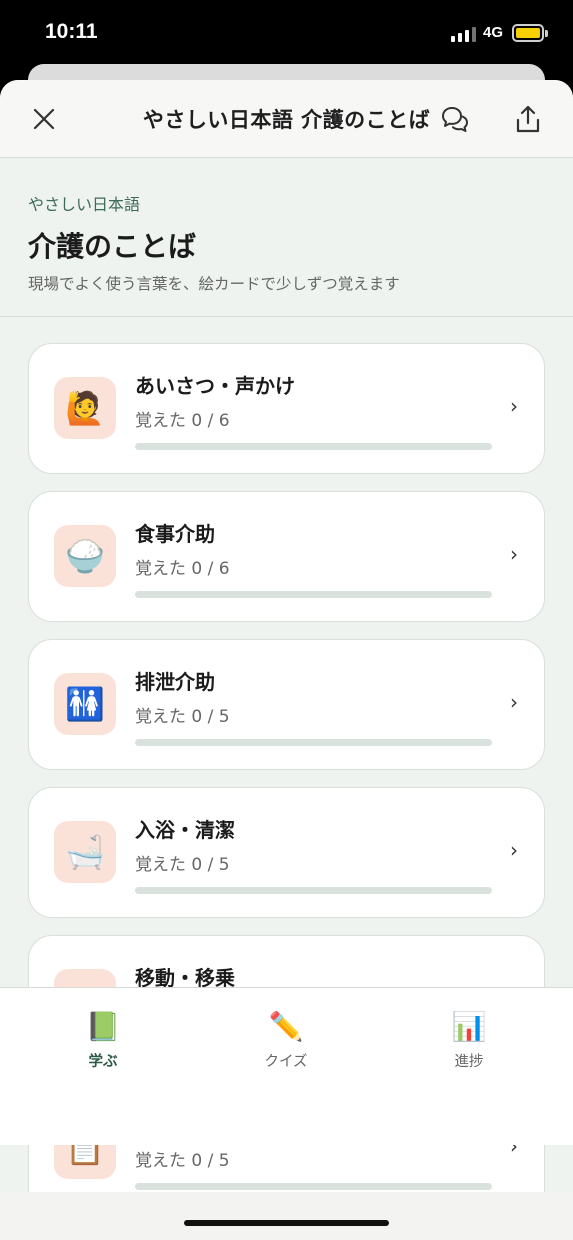 Image resolution: width=573 pixels, height=1240 pixels. Describe the element at coordinates (286, 852) in the screenshot. I see `category-card-bathing: 🛁 入浴・清潔 覚えた 0 / 5 ›` at that location.